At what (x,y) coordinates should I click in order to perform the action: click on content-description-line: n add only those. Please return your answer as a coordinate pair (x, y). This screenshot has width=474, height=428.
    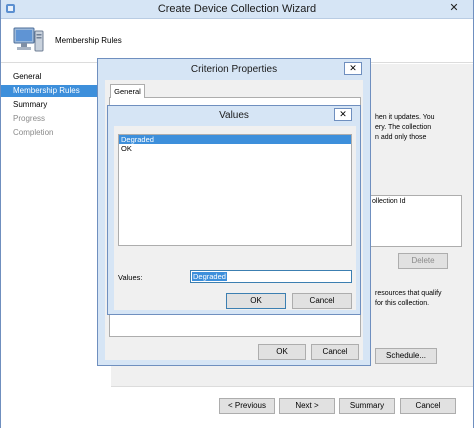
    Looking at the image, I should click on (401, 137).